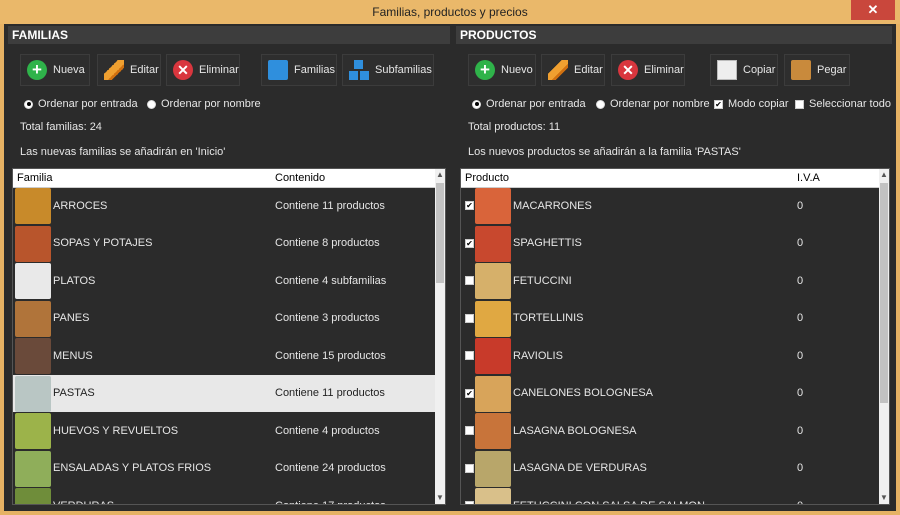 The image size is (900, 515). I want to click on nueva-familia-button: + Nueva, so click(55, 70).